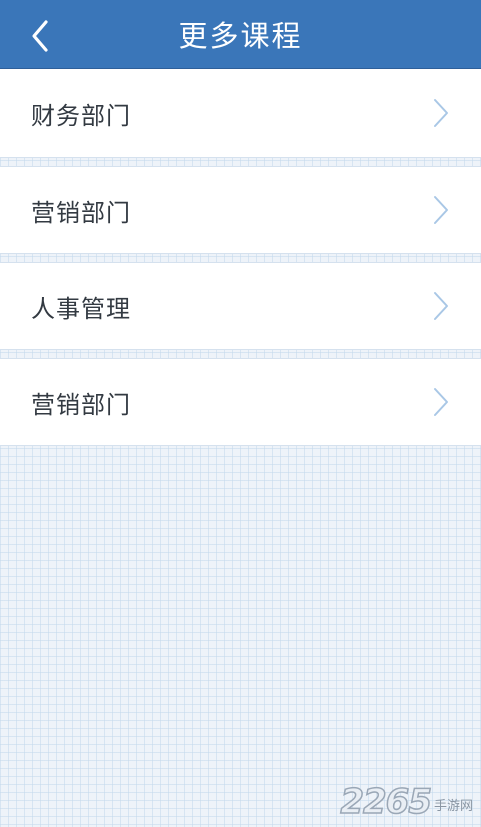 The height and width of the screenshot is (827, 481). I want to click on list-item-hr: 人事管理, so click(240, 306).